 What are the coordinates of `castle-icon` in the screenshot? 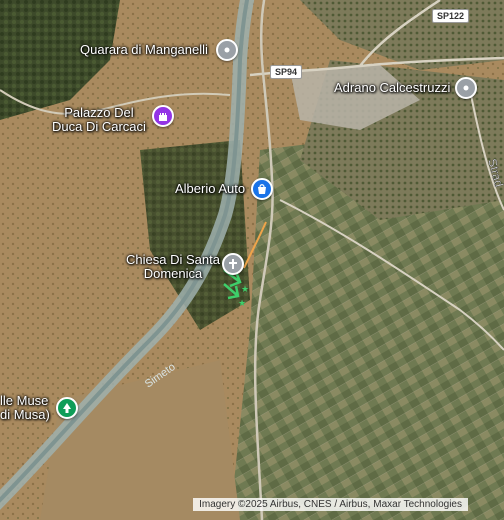 It's located at (162, 116).